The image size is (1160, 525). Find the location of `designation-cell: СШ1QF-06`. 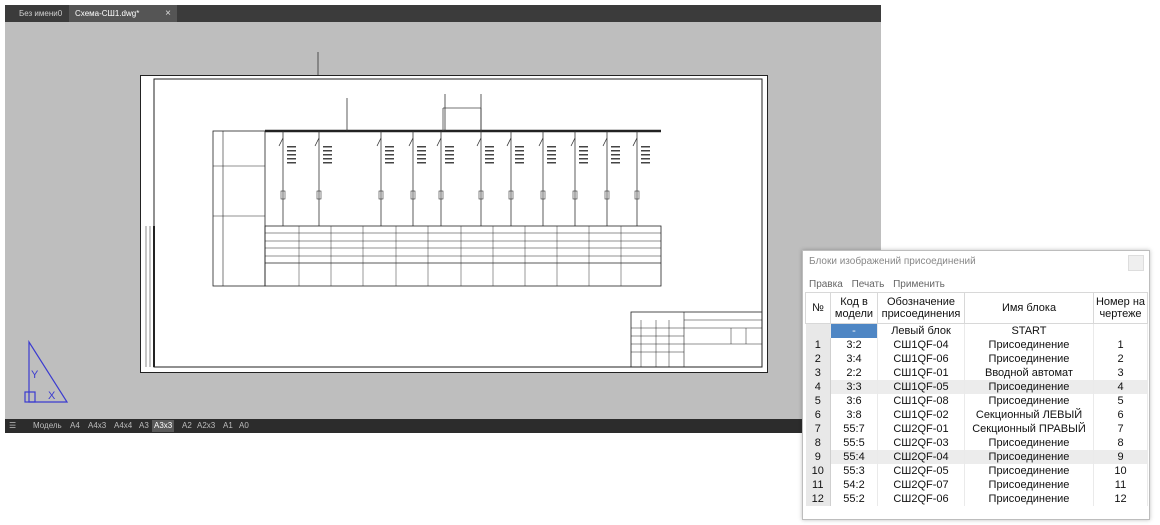

designation-cell: СШ1QF-06 is located at coordinates (921, 359).